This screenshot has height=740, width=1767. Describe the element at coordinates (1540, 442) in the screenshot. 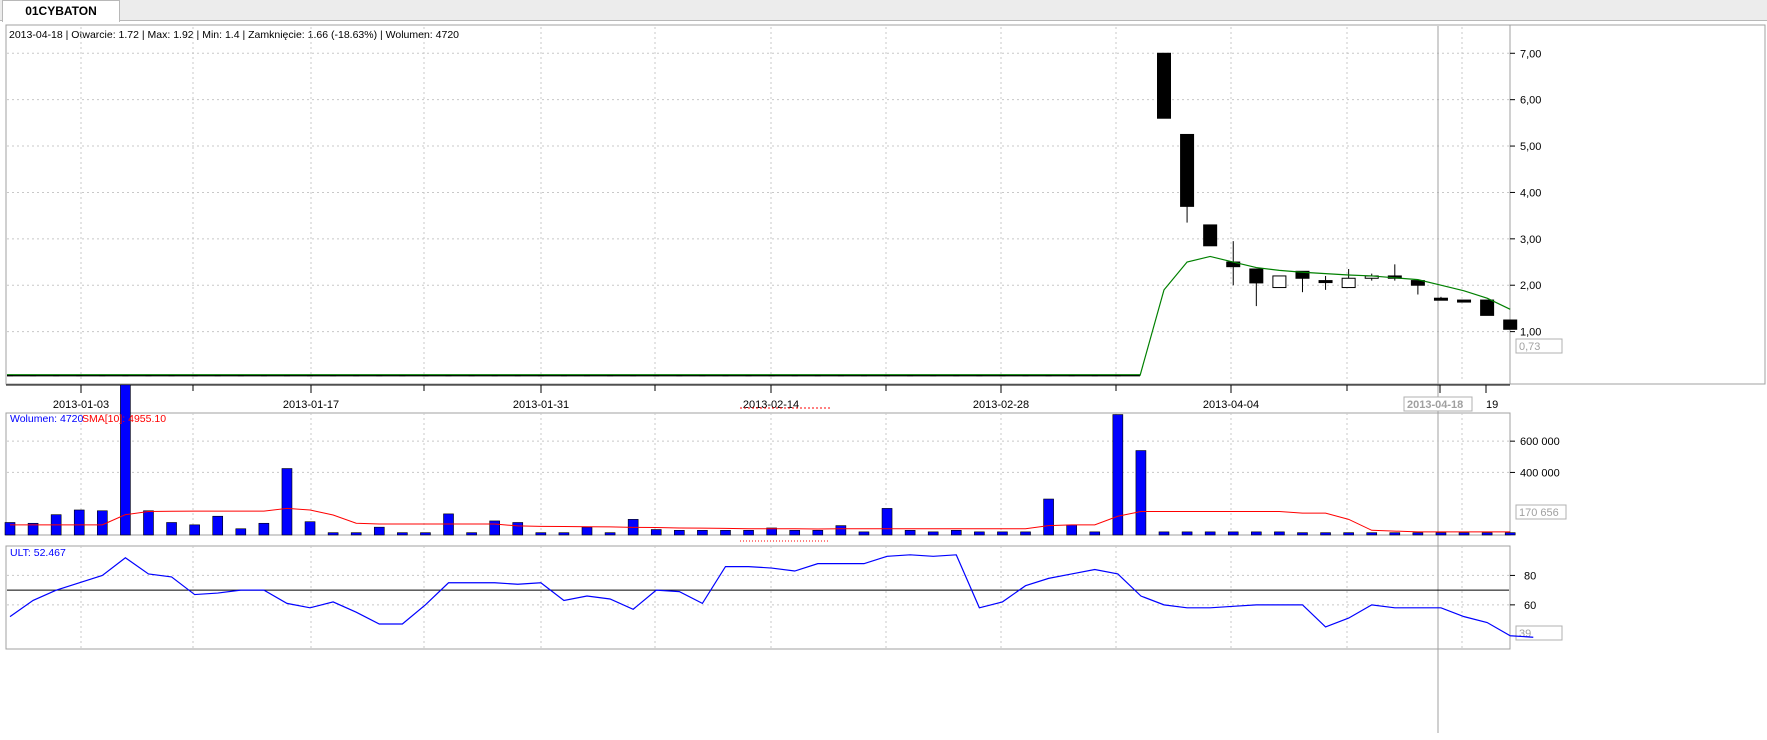

I see `volume-axis-tick-label: 600 000` at that location.